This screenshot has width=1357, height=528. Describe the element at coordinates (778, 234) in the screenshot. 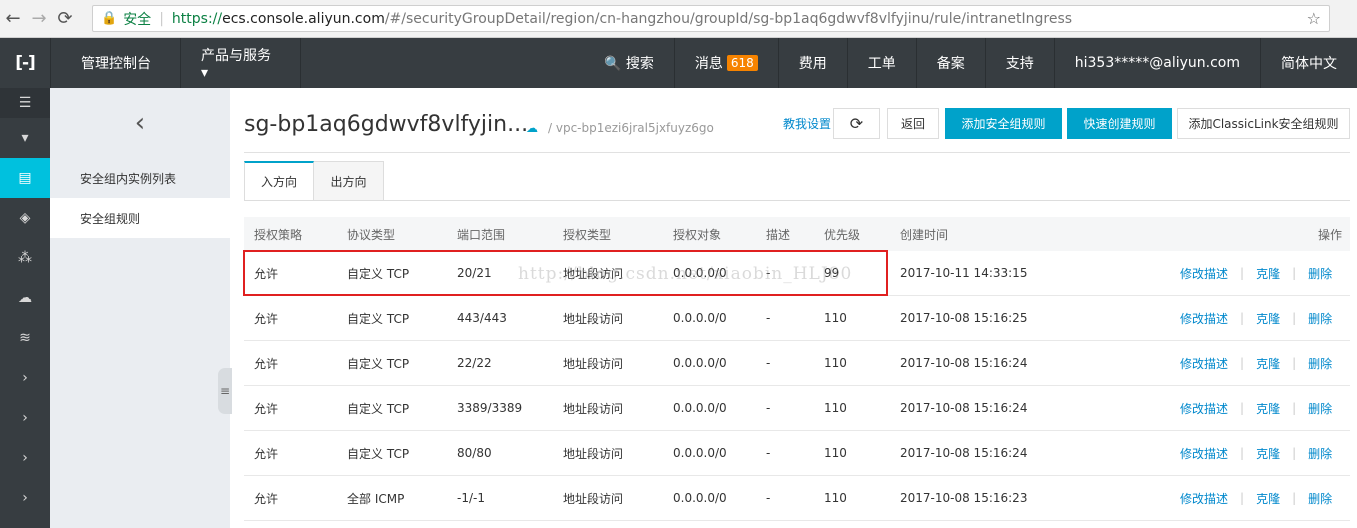

I see `header-description: 描述` at that location.